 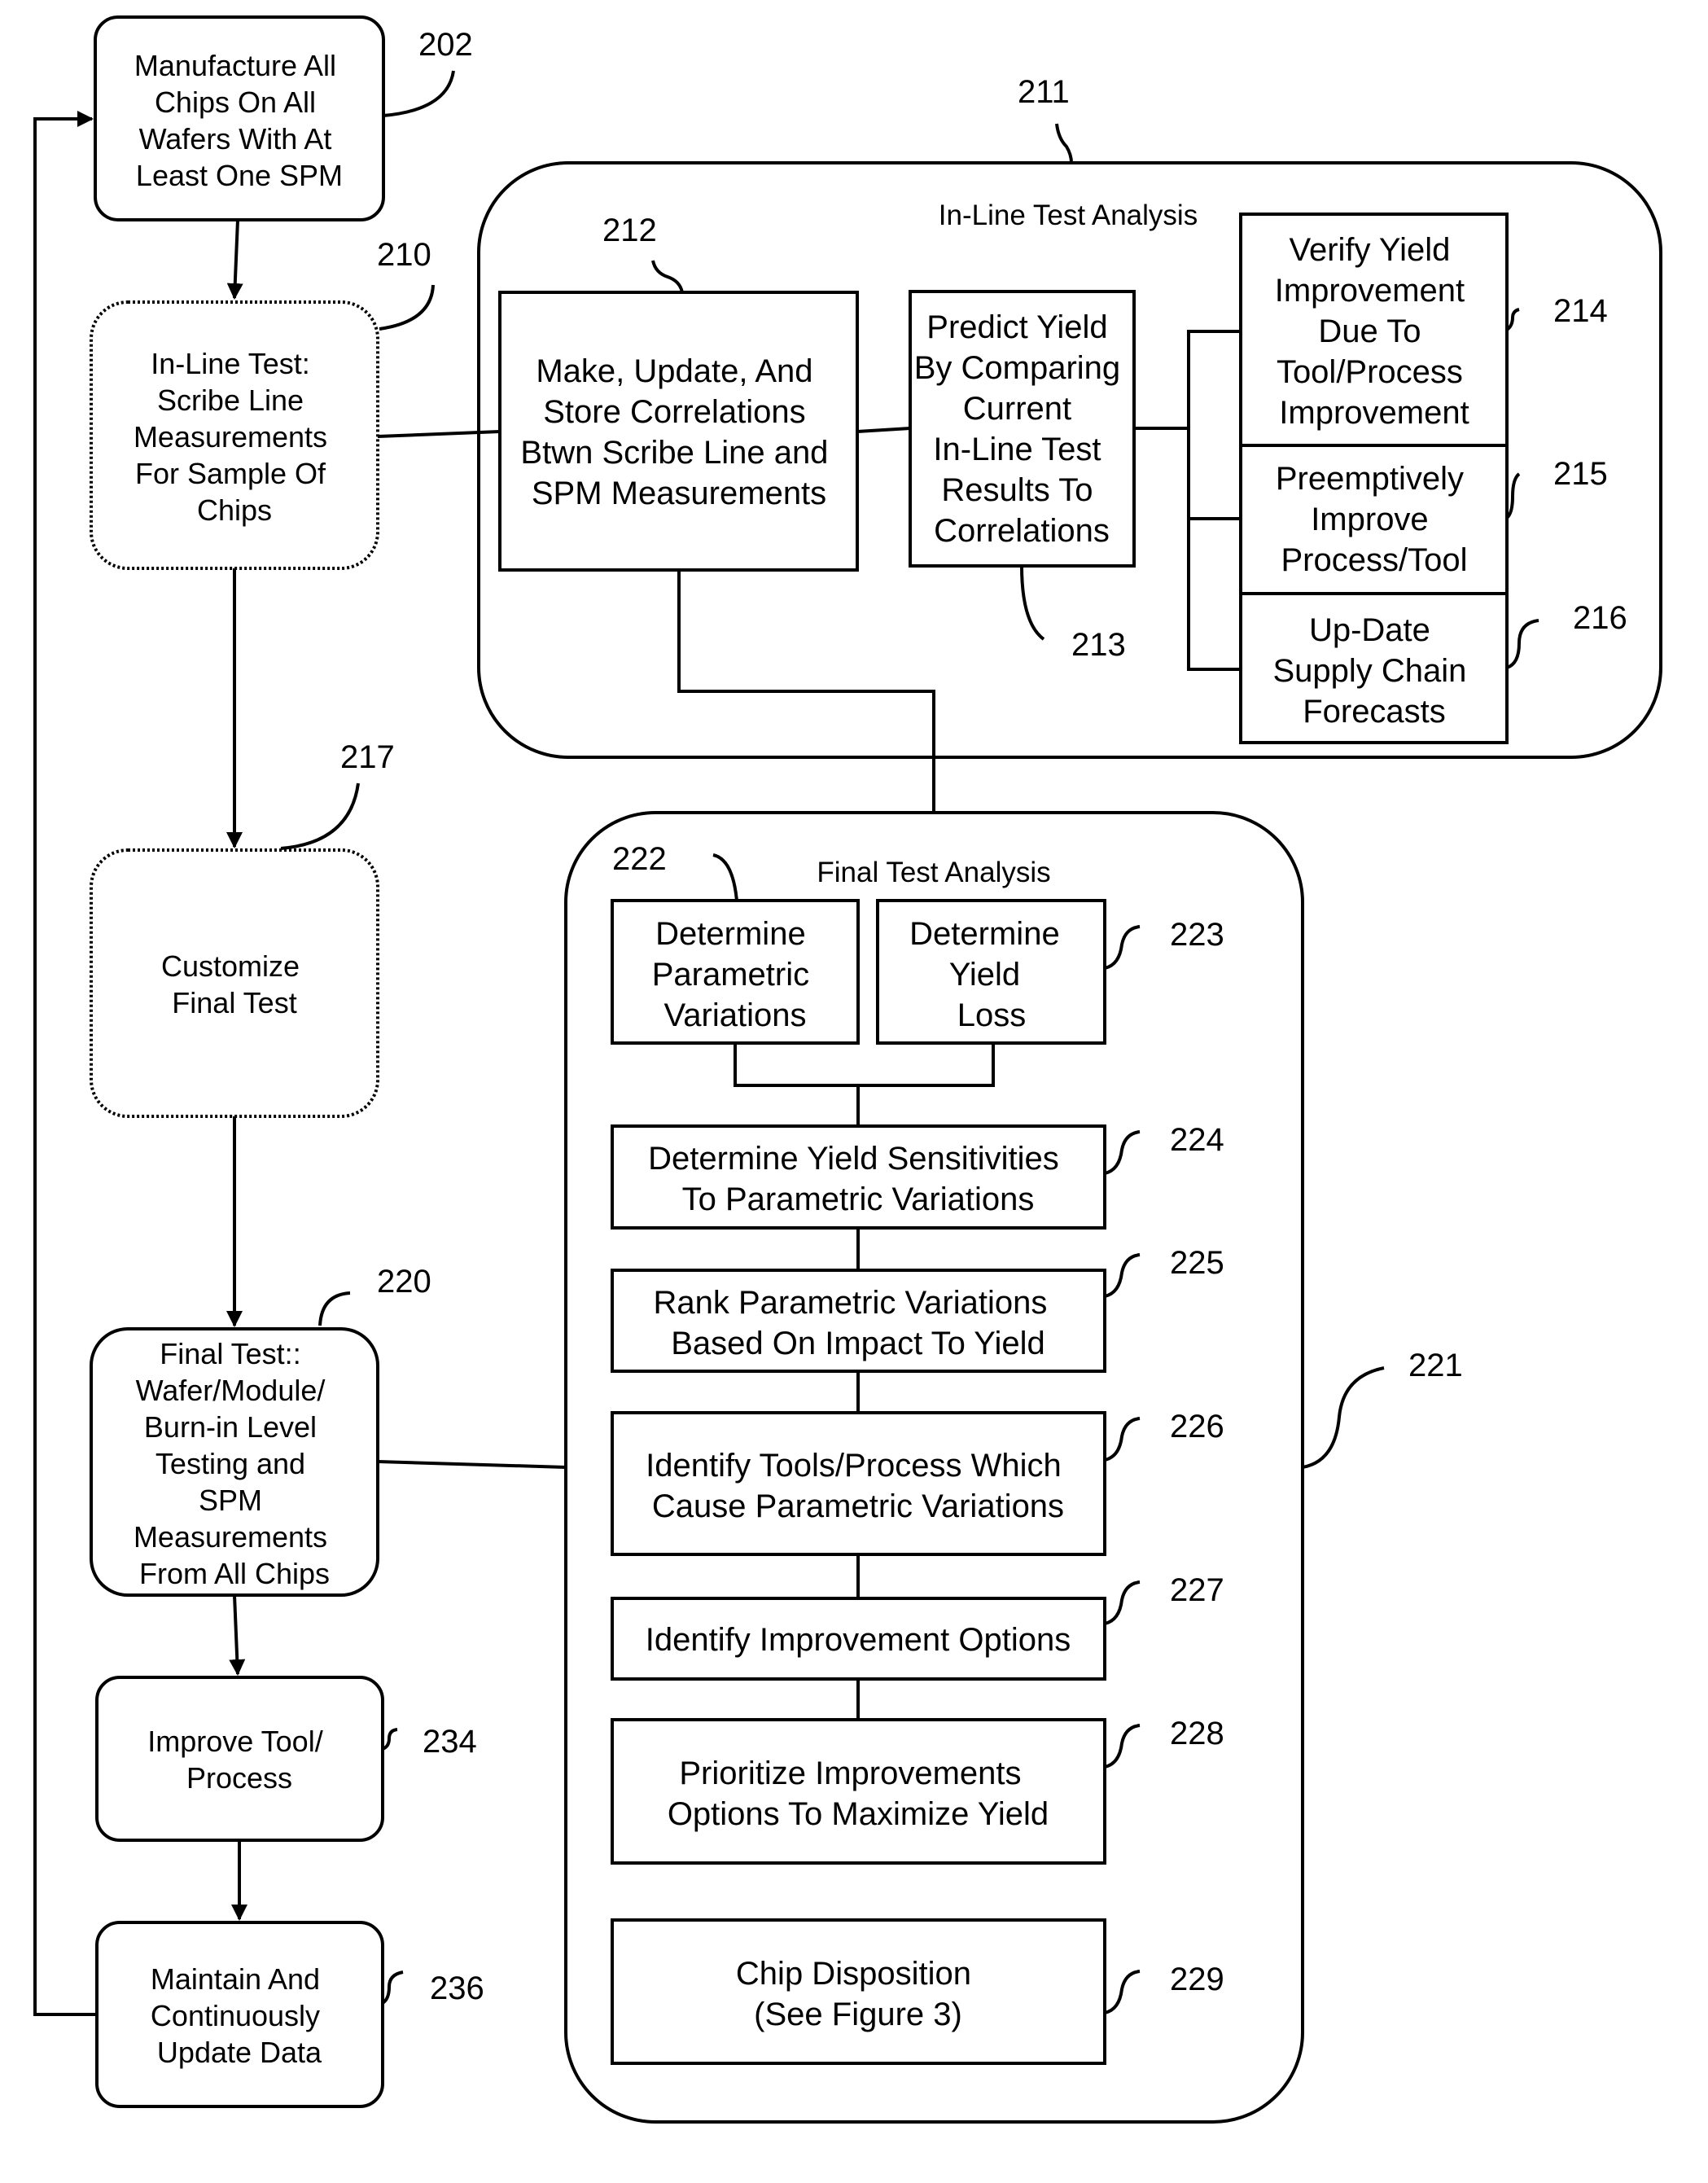 I want to click on ref-224: 224, so click(x=1197, y=1140).